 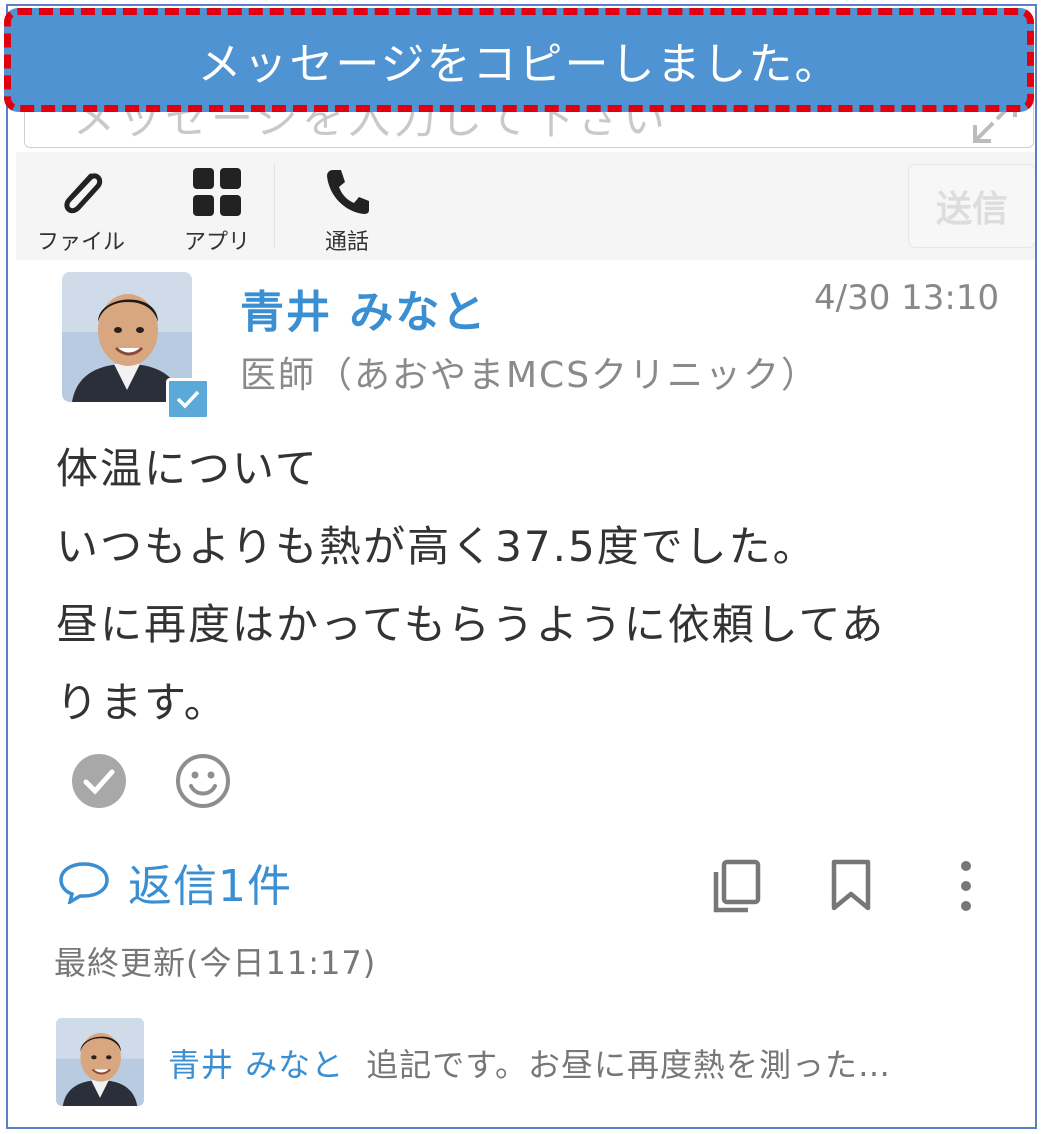 I want to click on toolbar-divider, so click(x=274, y=206).